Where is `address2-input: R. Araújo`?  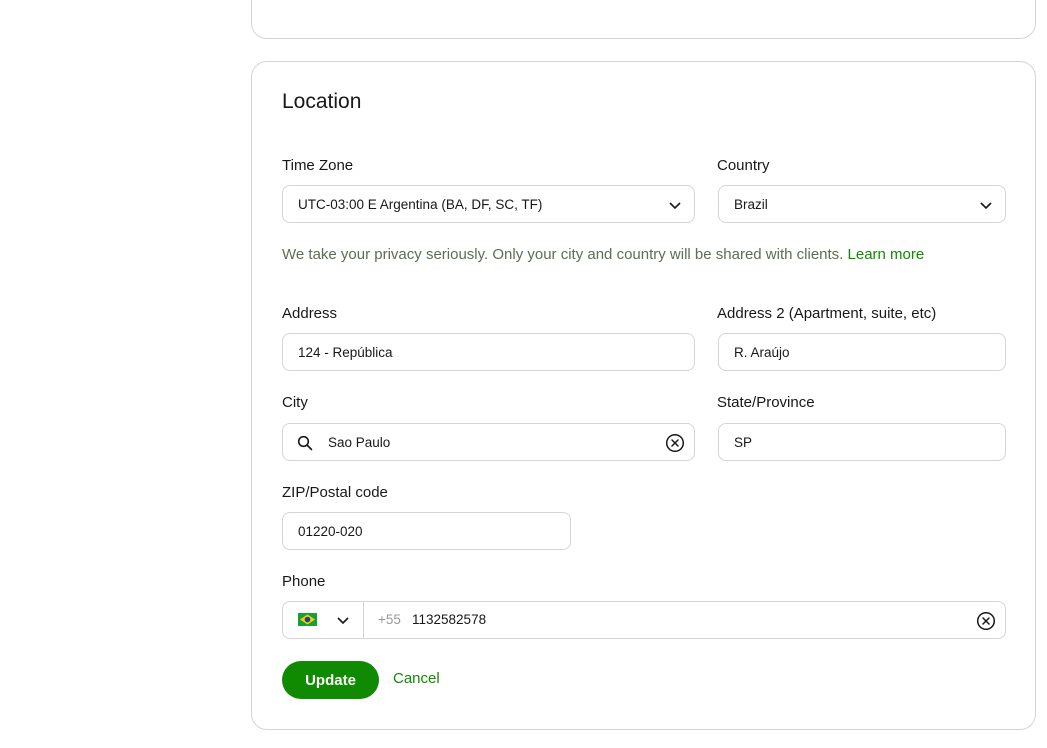 address2-input: R. Araújo is located at coordinates (862, 352).